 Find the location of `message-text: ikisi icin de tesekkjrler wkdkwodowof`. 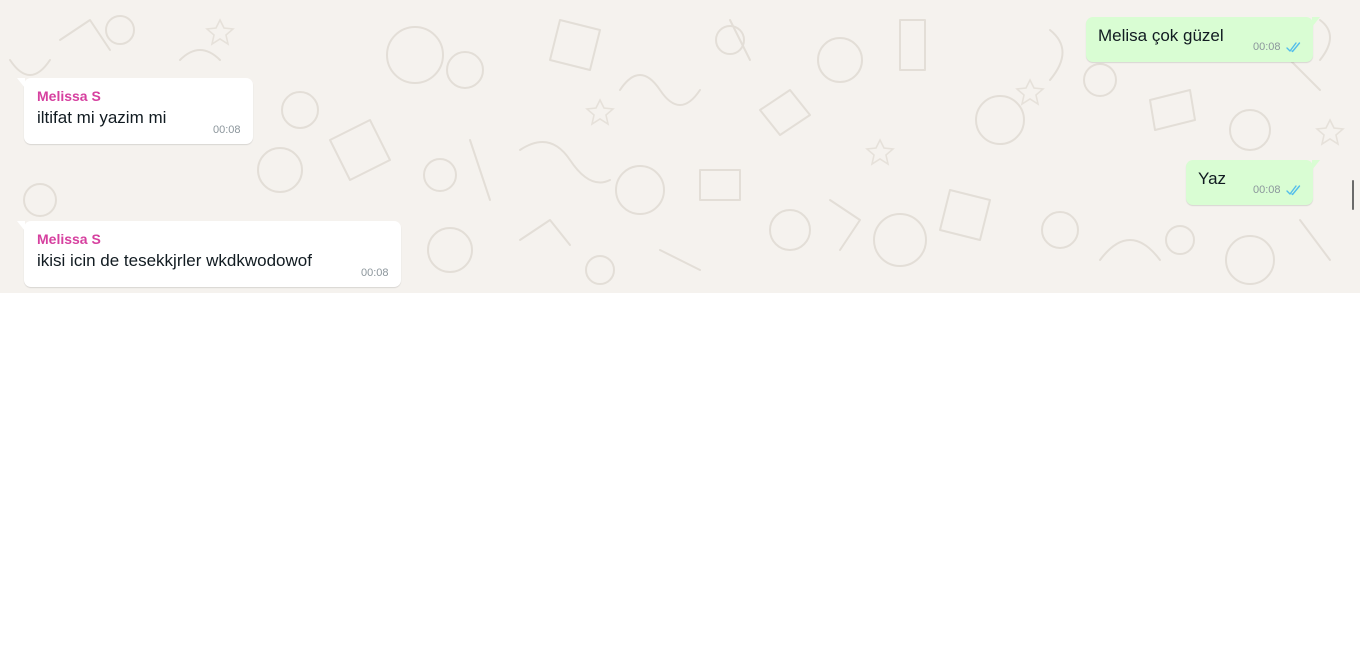

message-text: ikisi icin de tesekkjrler wkdkwodowof is located at coordinates (174, 260).